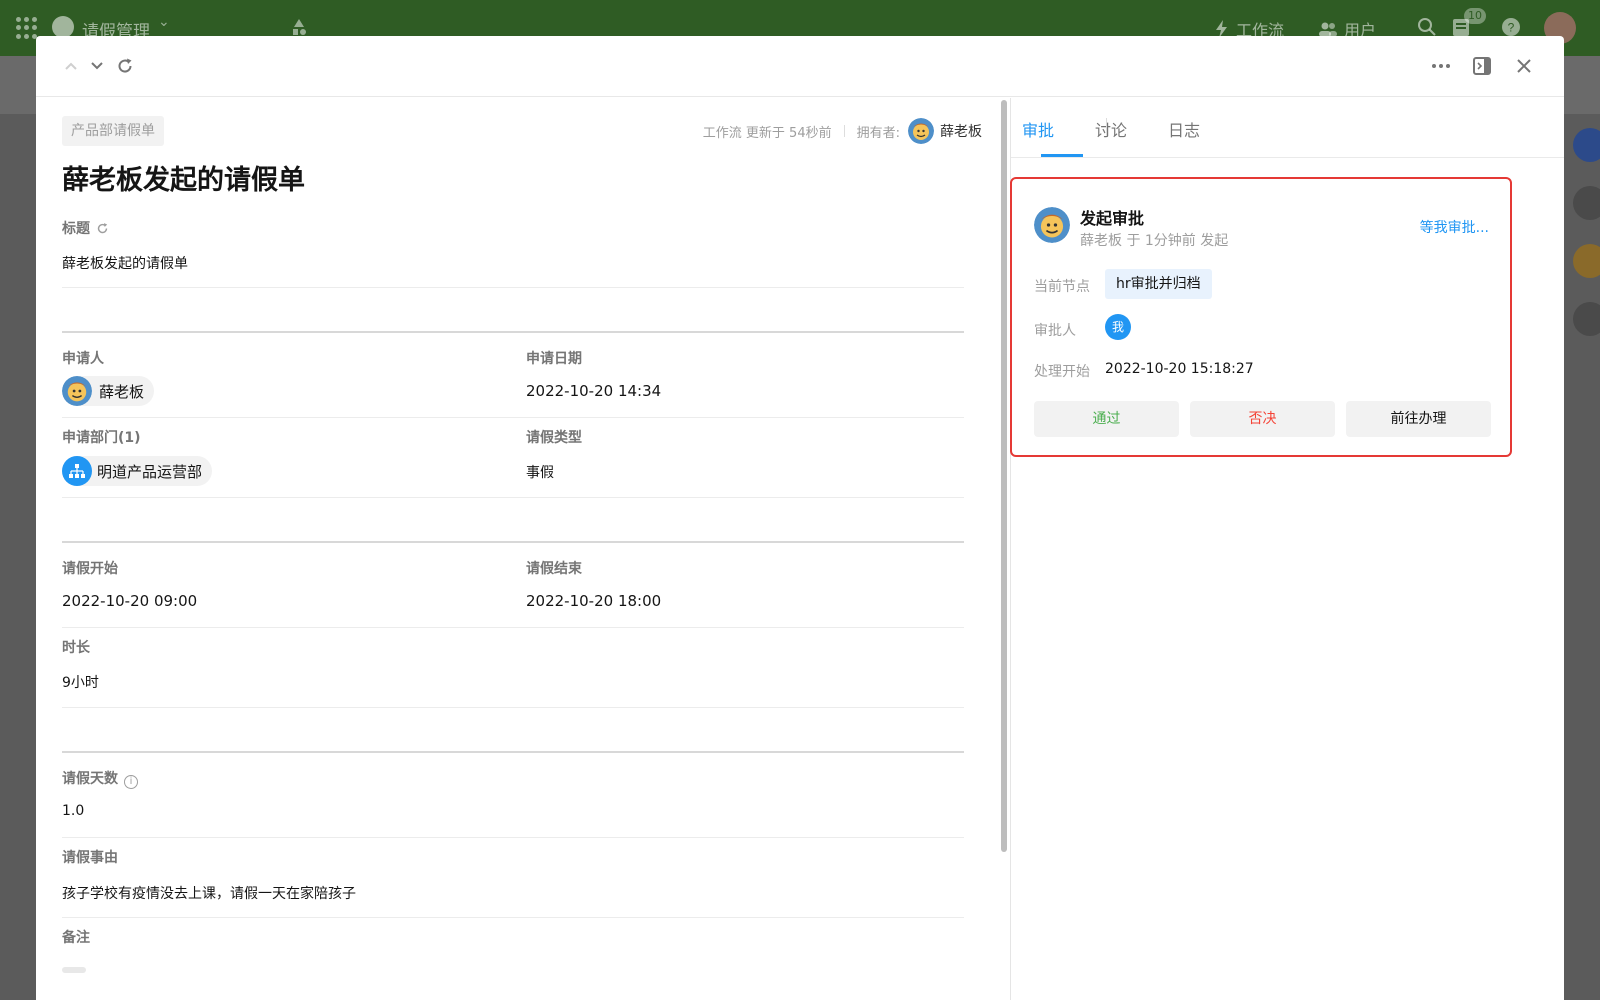 This screenshot has width=1600, height=1000. I want to click on field-reason-value: 孩子学校有疫情没去上课，请假一天在家陪孩子, so click(209, 893).